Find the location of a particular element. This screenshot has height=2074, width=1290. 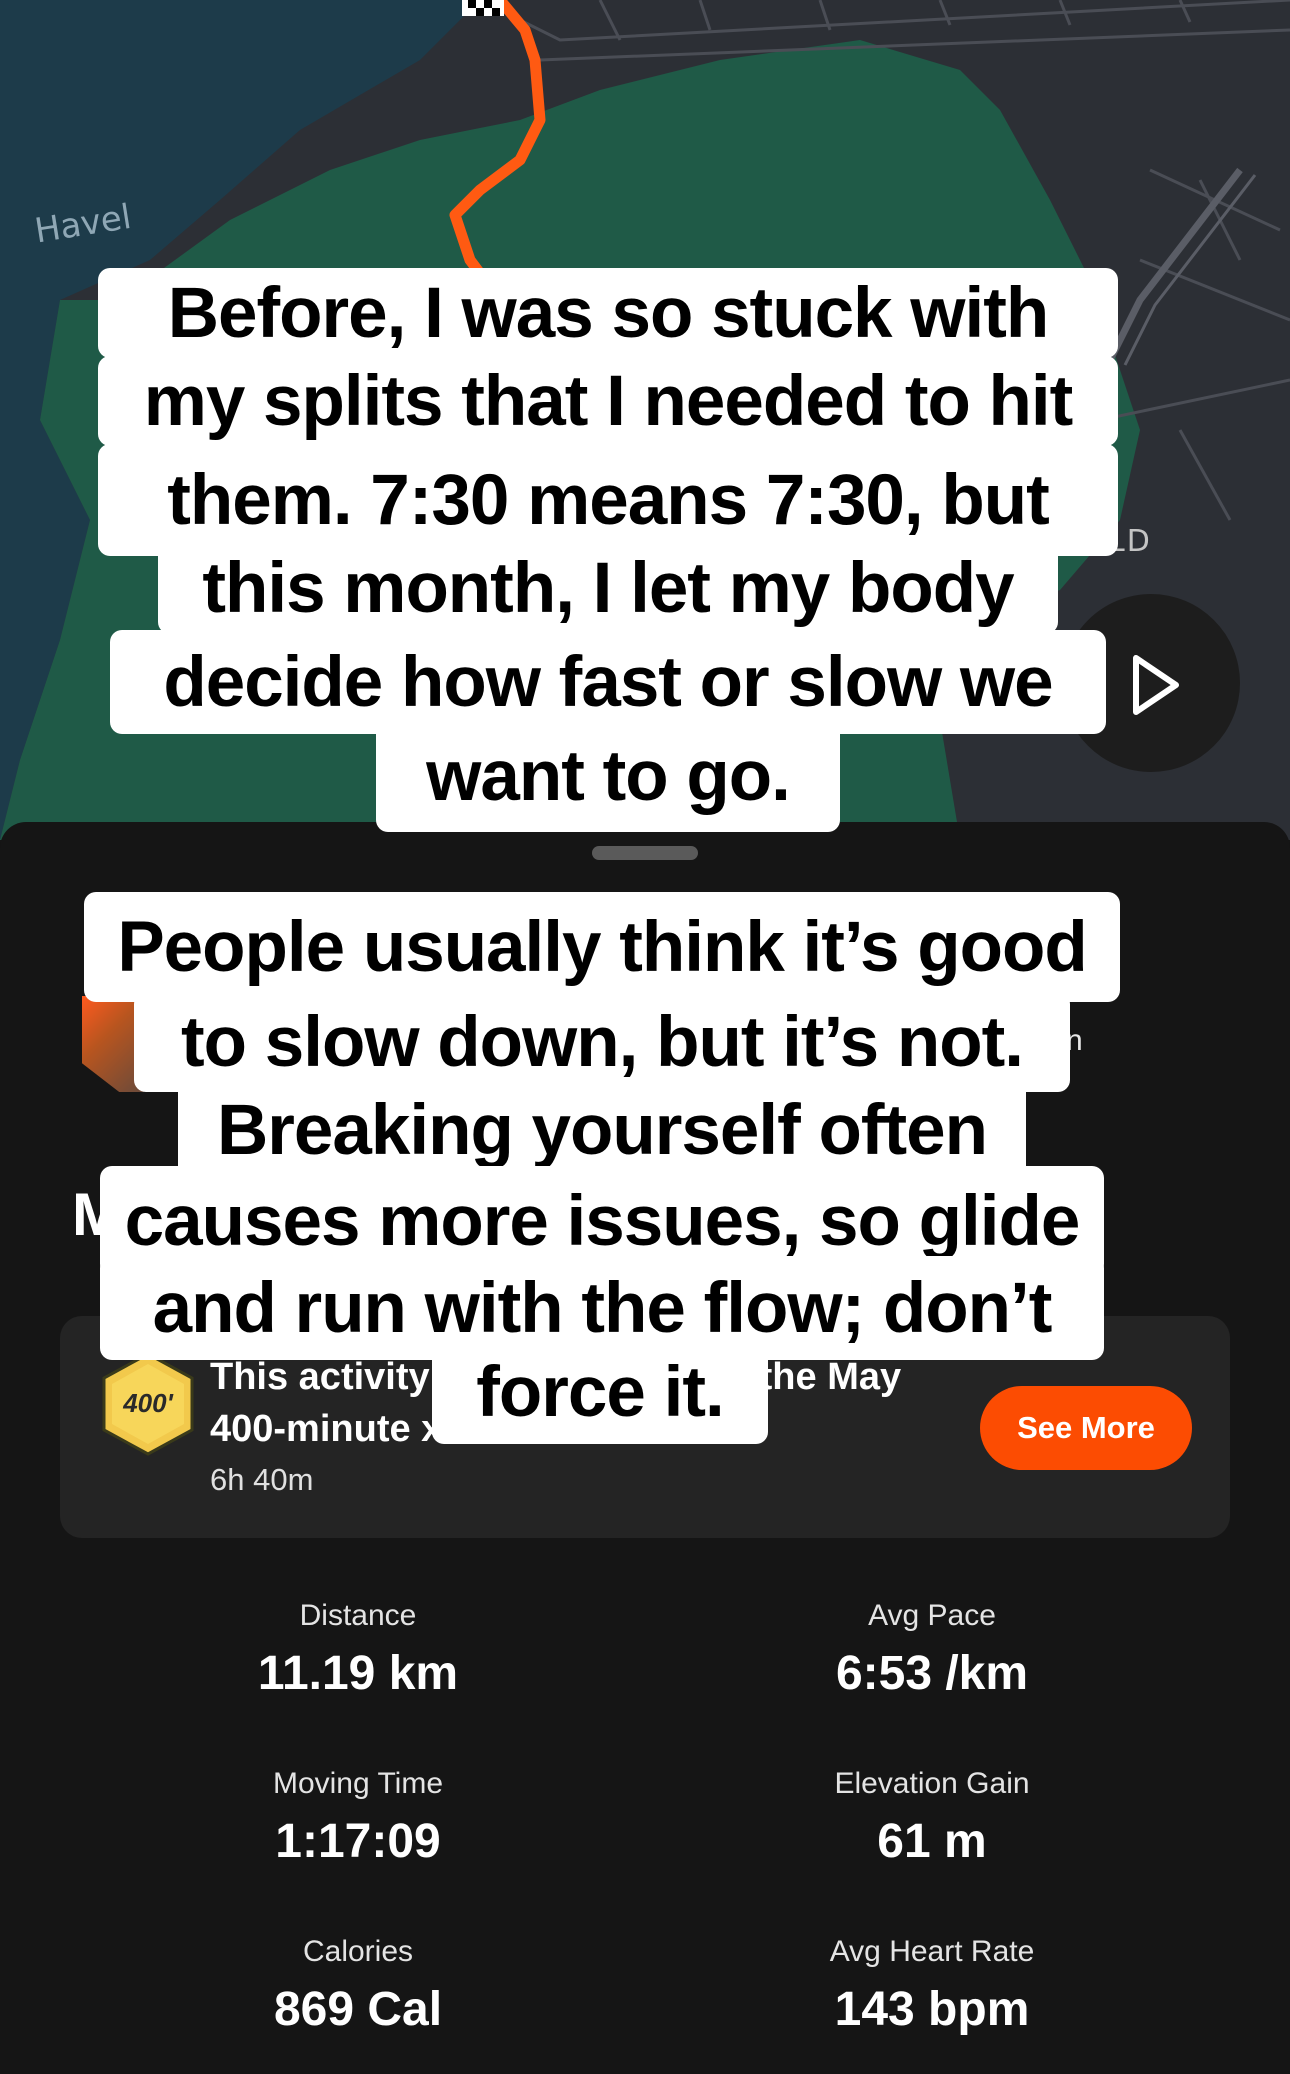

challenge-badge-icon: 400' is located at coordinates (148, 1404).